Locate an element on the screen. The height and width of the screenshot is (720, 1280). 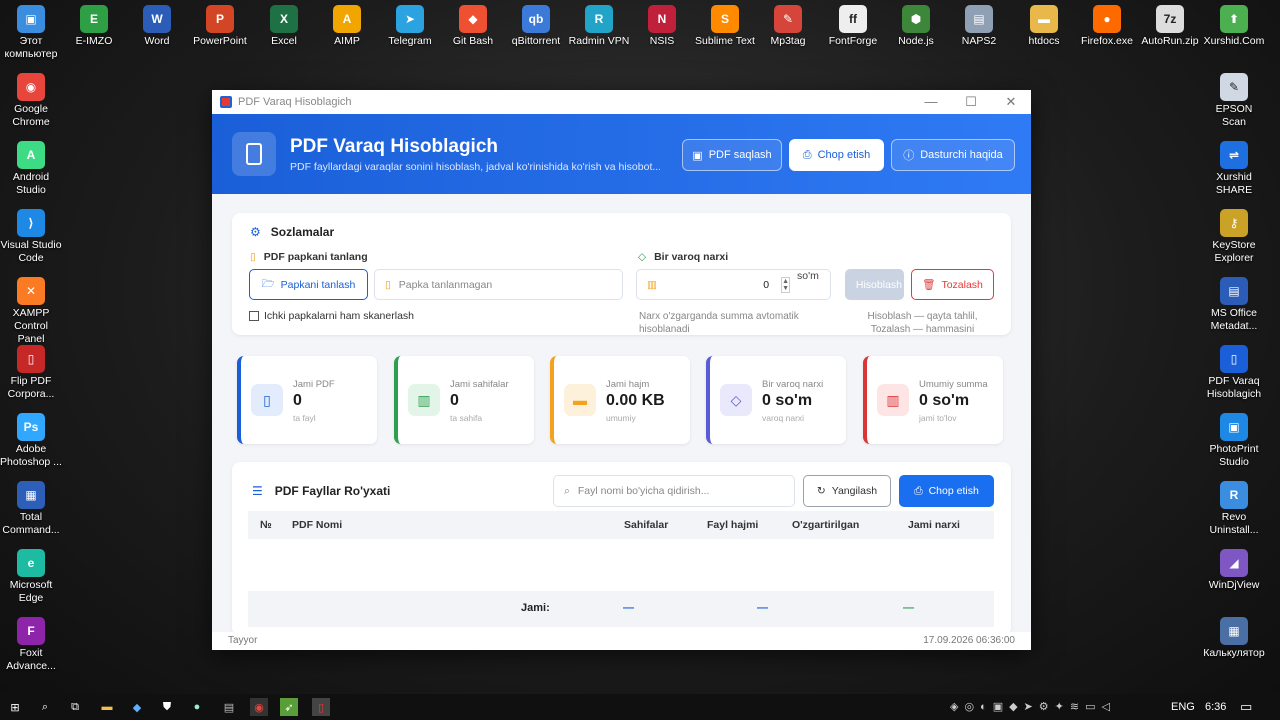
list-print-button: ⎙ Chop etish is located at coordinates (946, 491).